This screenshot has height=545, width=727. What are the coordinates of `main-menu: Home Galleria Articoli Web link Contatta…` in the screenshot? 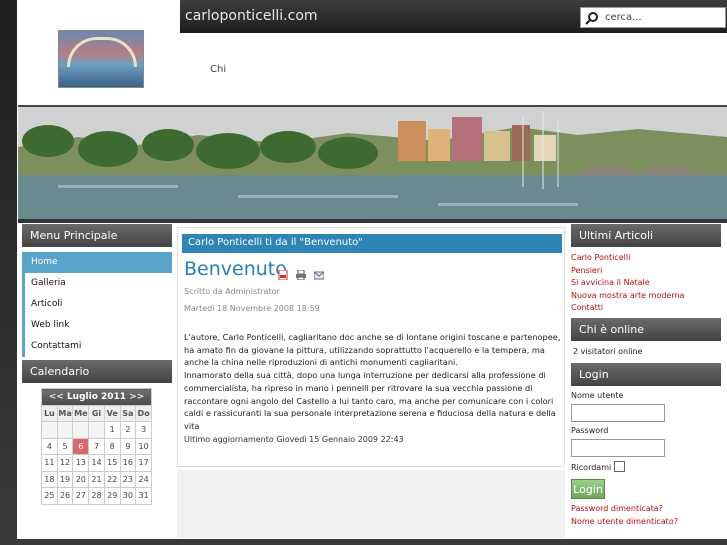 It's located at (97, 304).